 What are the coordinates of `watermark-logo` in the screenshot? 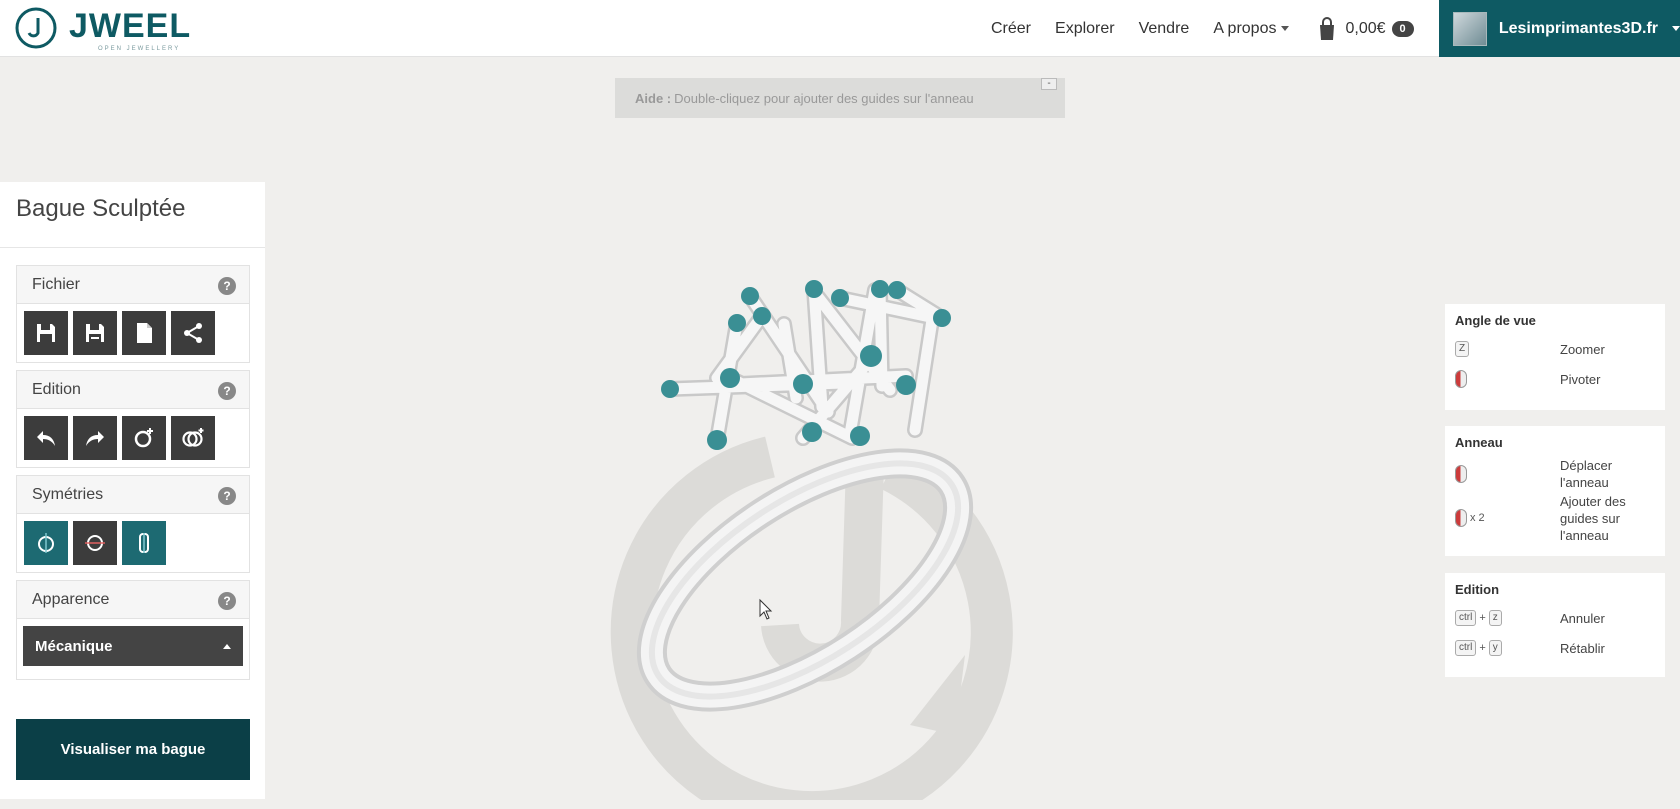 It's located at (811, 622).